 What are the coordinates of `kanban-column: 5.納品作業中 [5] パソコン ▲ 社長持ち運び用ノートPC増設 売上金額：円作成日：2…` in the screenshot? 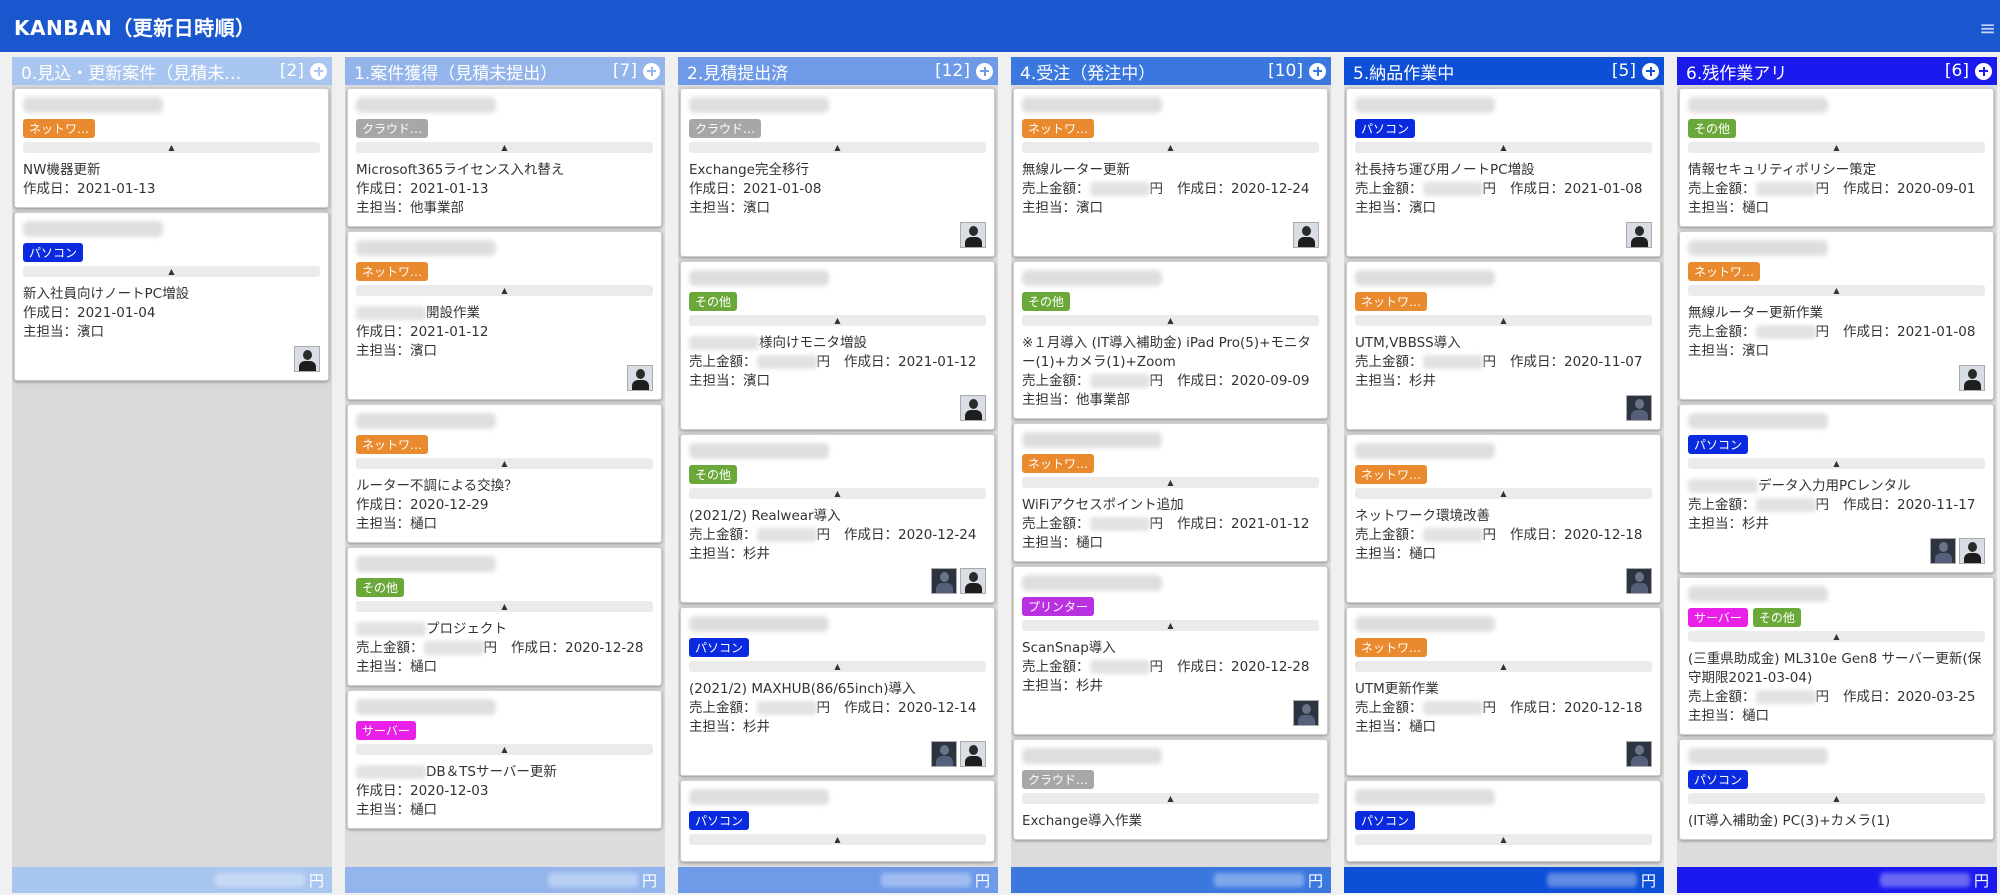 It's located at (1504, 475).